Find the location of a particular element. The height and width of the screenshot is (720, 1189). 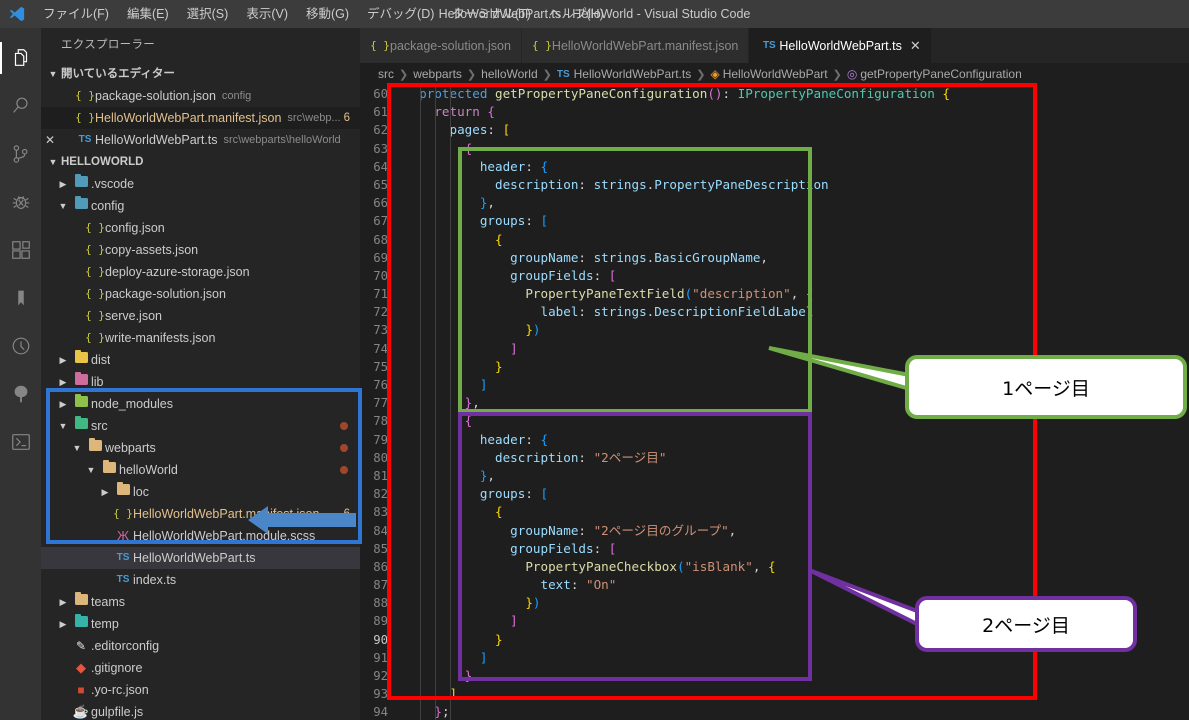

menu-file: ファイル(F) is located at coordinates (76, 14).